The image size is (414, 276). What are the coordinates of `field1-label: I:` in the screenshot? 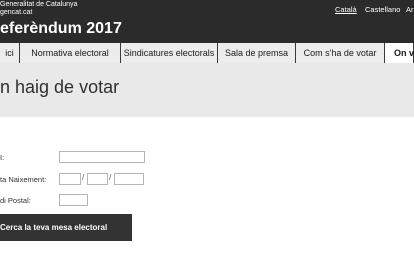 It's located at (2, 157).